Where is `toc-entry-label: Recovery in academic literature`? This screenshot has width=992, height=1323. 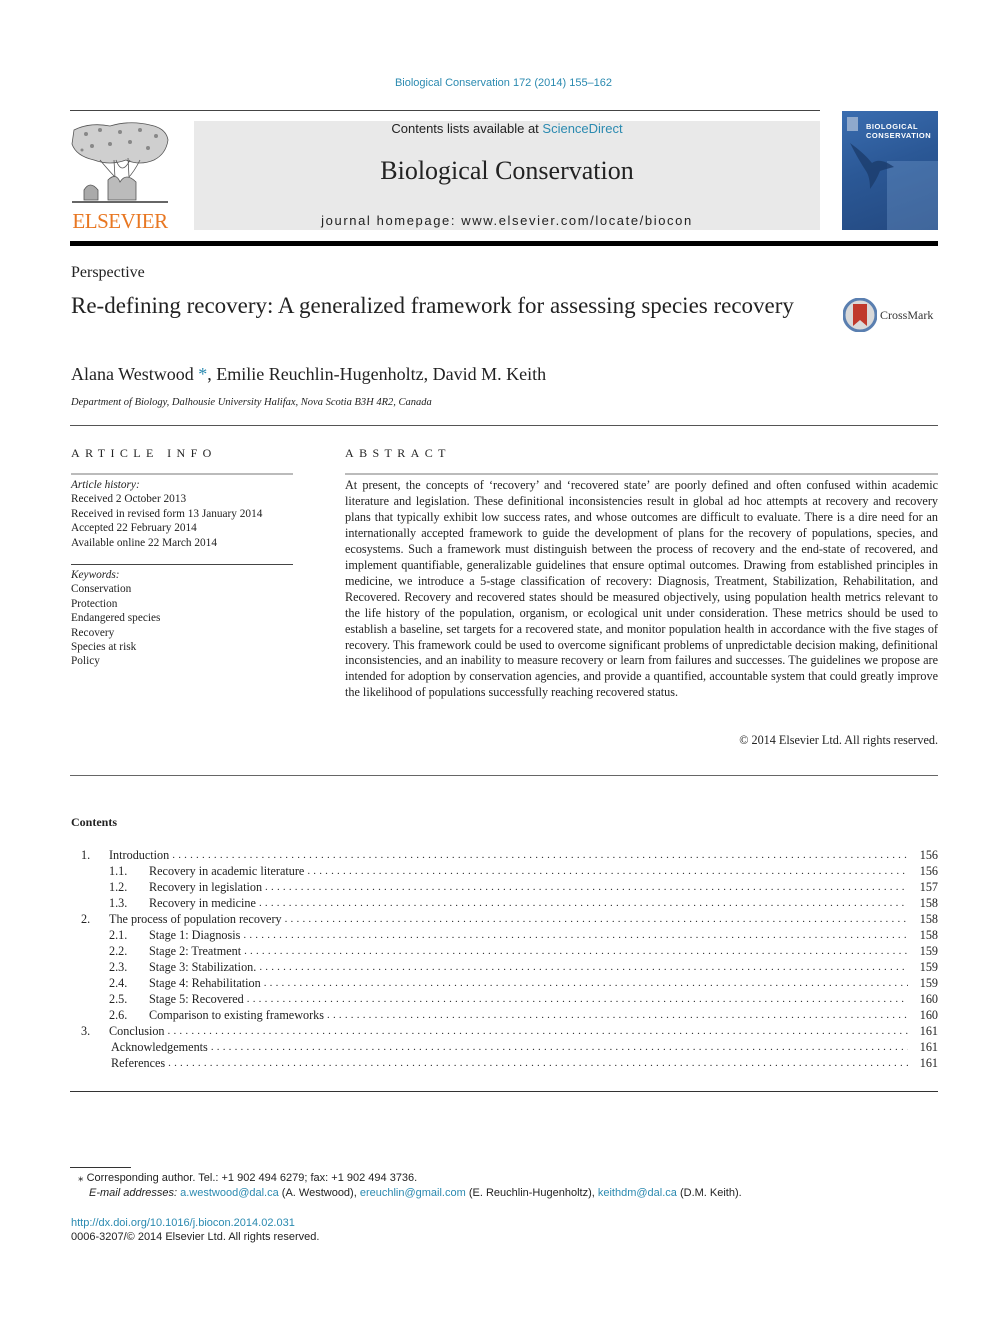
toc-entry-label: Recovery in academic literature is located at coordinates (228, 871).